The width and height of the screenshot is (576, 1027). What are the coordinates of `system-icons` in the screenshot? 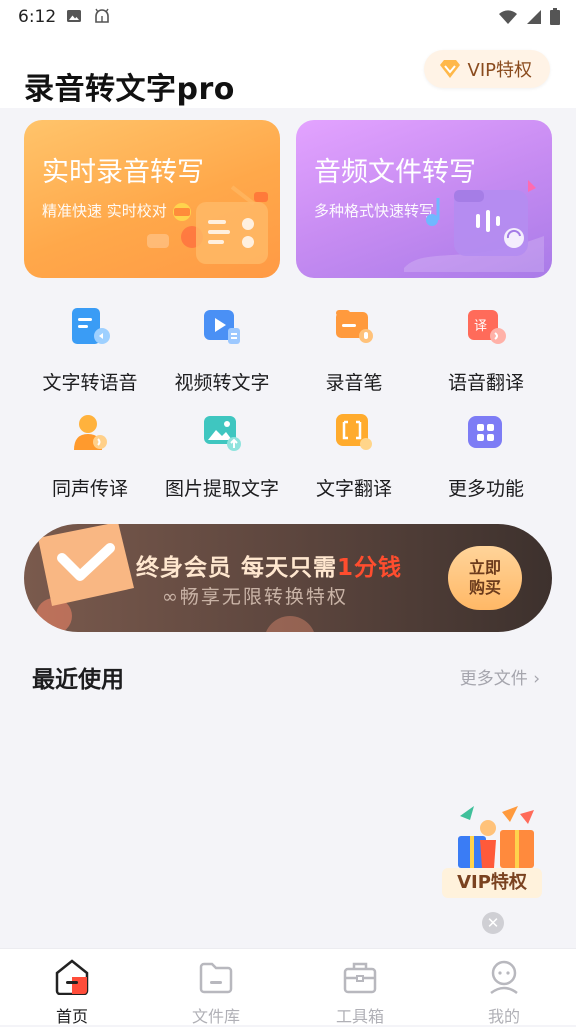 It's located at (529, 16).